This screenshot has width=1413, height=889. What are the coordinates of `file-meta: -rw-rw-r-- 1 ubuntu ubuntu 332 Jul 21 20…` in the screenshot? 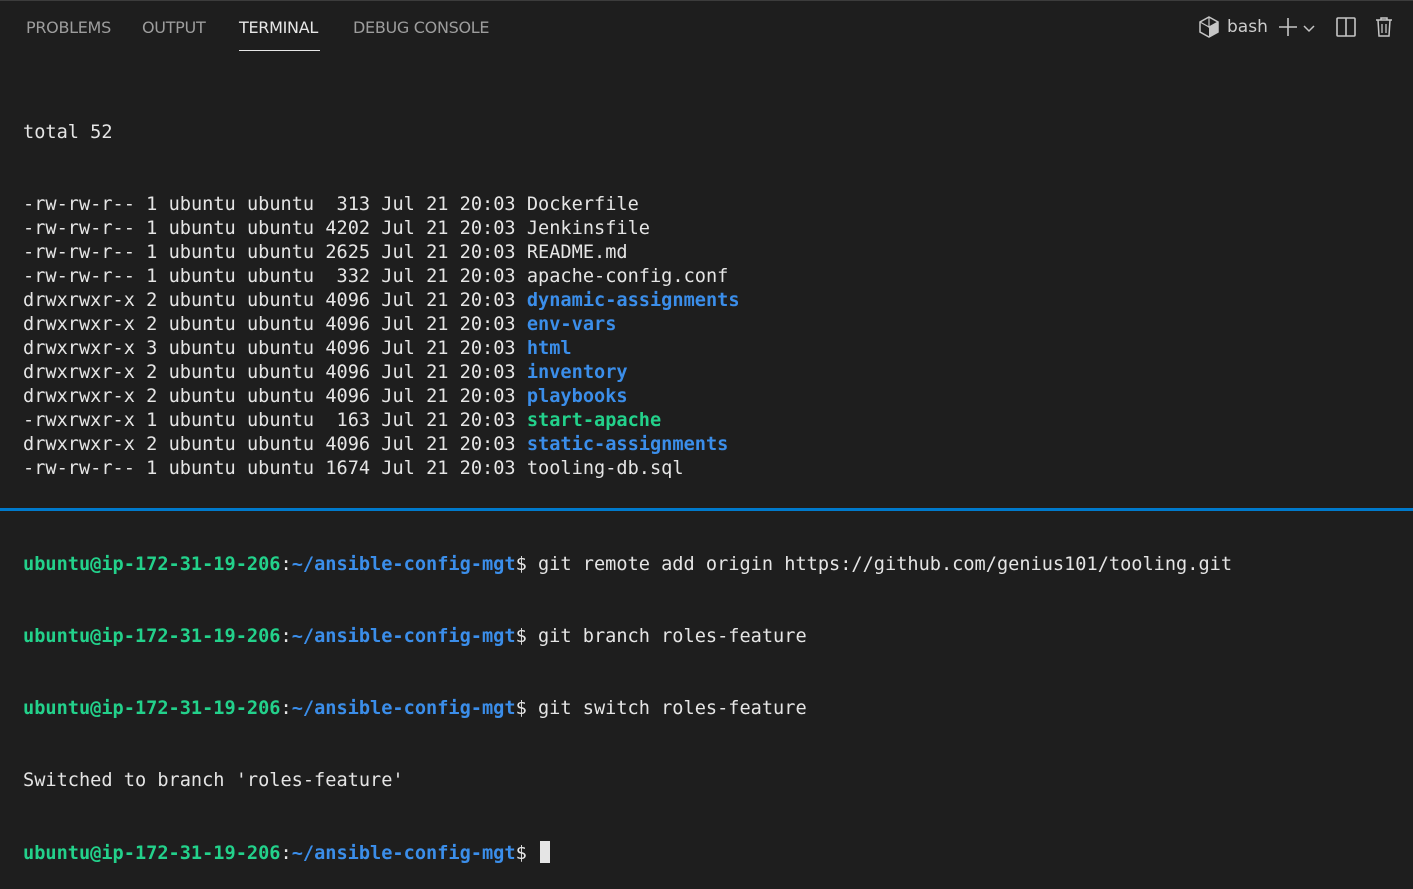 It's located at (275, 276).